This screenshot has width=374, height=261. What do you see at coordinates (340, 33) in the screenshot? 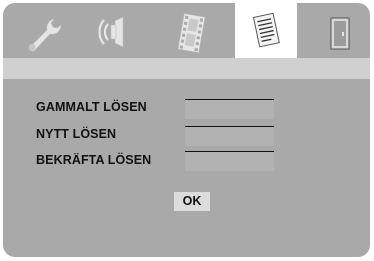
I see `exit-door-icon` at bounding box center [340, 33].